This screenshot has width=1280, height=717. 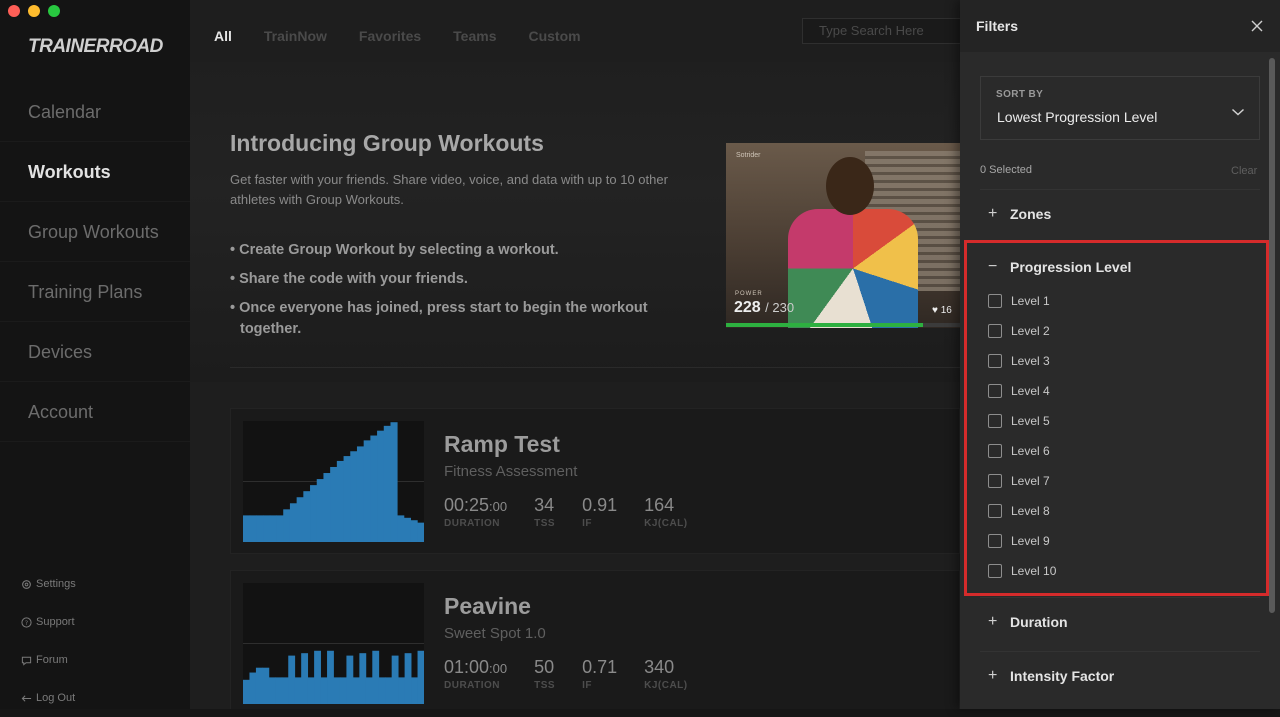 I want to click on stat-kj: 340 KJ(CAL), so click(x=666, y=674).